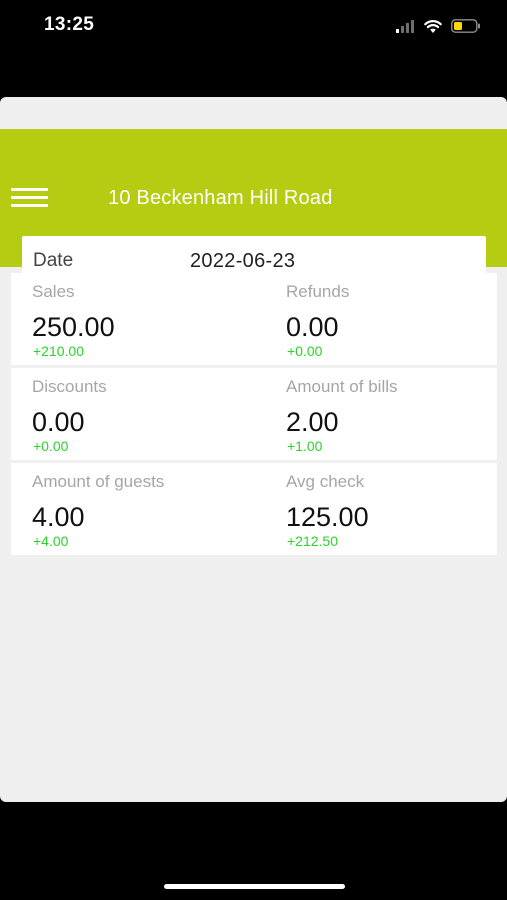 The image size is (507, 900). Describe the element at coordinates (30, 200) in the screenshot. I see `menu-button` at that location.